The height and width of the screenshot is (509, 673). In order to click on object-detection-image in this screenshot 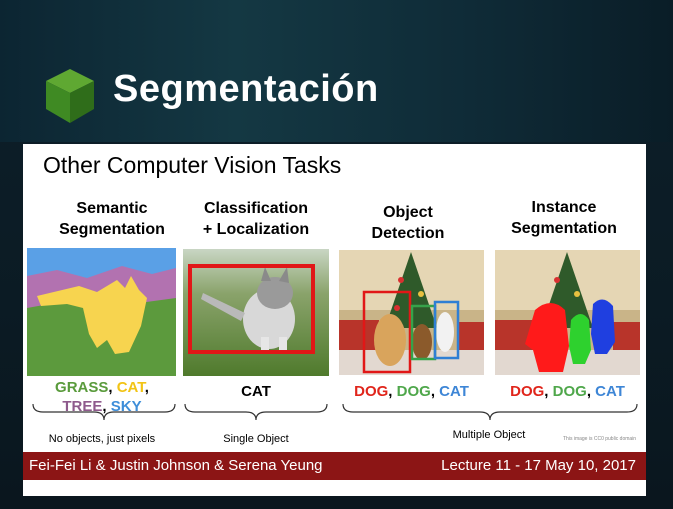, I will do `click(411, 312)`.